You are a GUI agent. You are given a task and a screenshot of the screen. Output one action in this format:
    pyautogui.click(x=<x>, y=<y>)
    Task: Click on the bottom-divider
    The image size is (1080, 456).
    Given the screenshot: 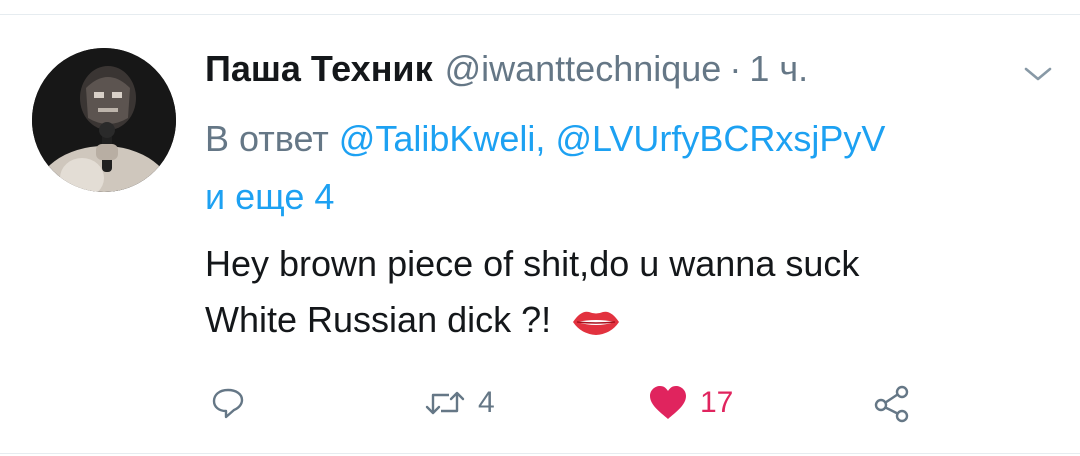 What is the action you would take?
    pyautogui.click(x=540, y=453)
    